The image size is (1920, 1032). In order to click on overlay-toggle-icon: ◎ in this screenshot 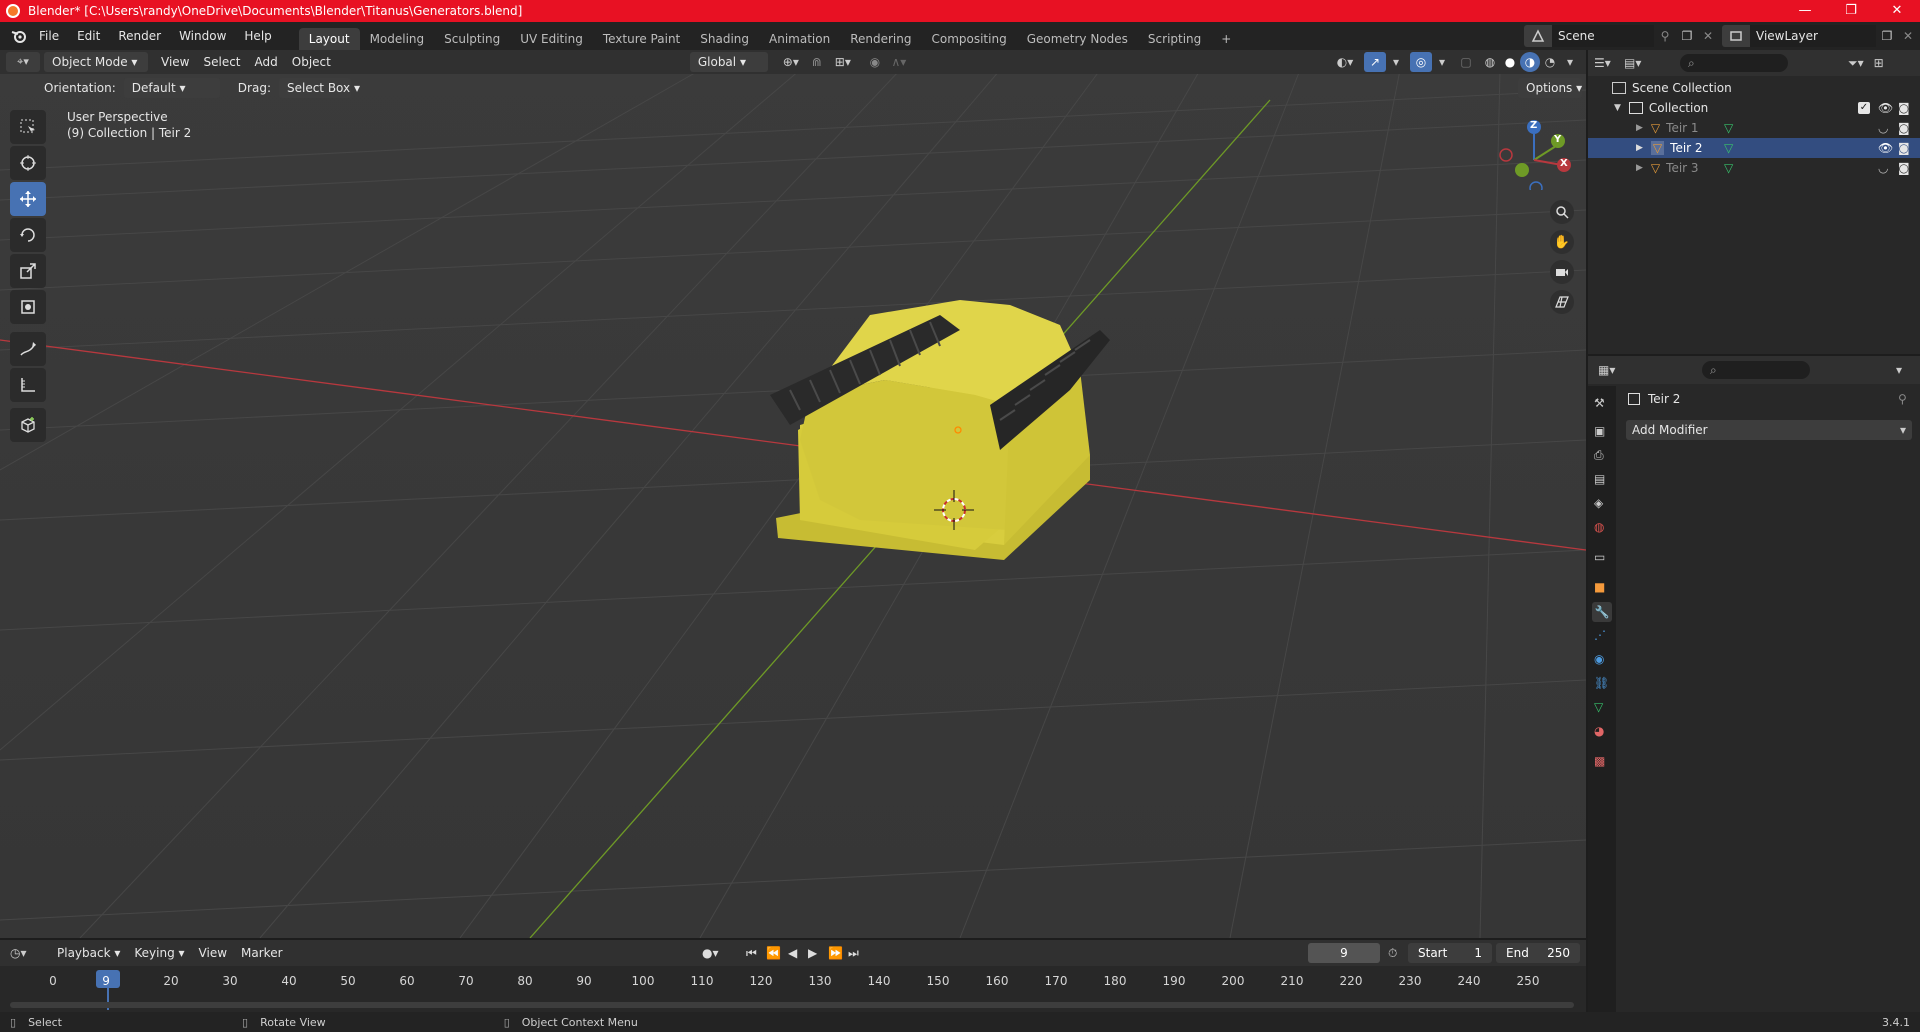, I will do `click(1421, 62)`.